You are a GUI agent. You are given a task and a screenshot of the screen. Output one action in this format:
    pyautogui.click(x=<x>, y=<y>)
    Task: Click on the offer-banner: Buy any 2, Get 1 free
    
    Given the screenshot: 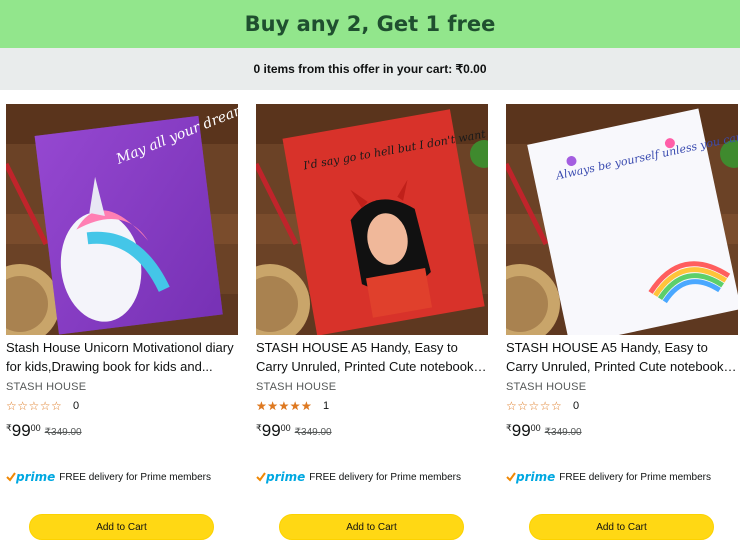 What is the action you would take?
    pyautogui.click(x=370, y=24)
    